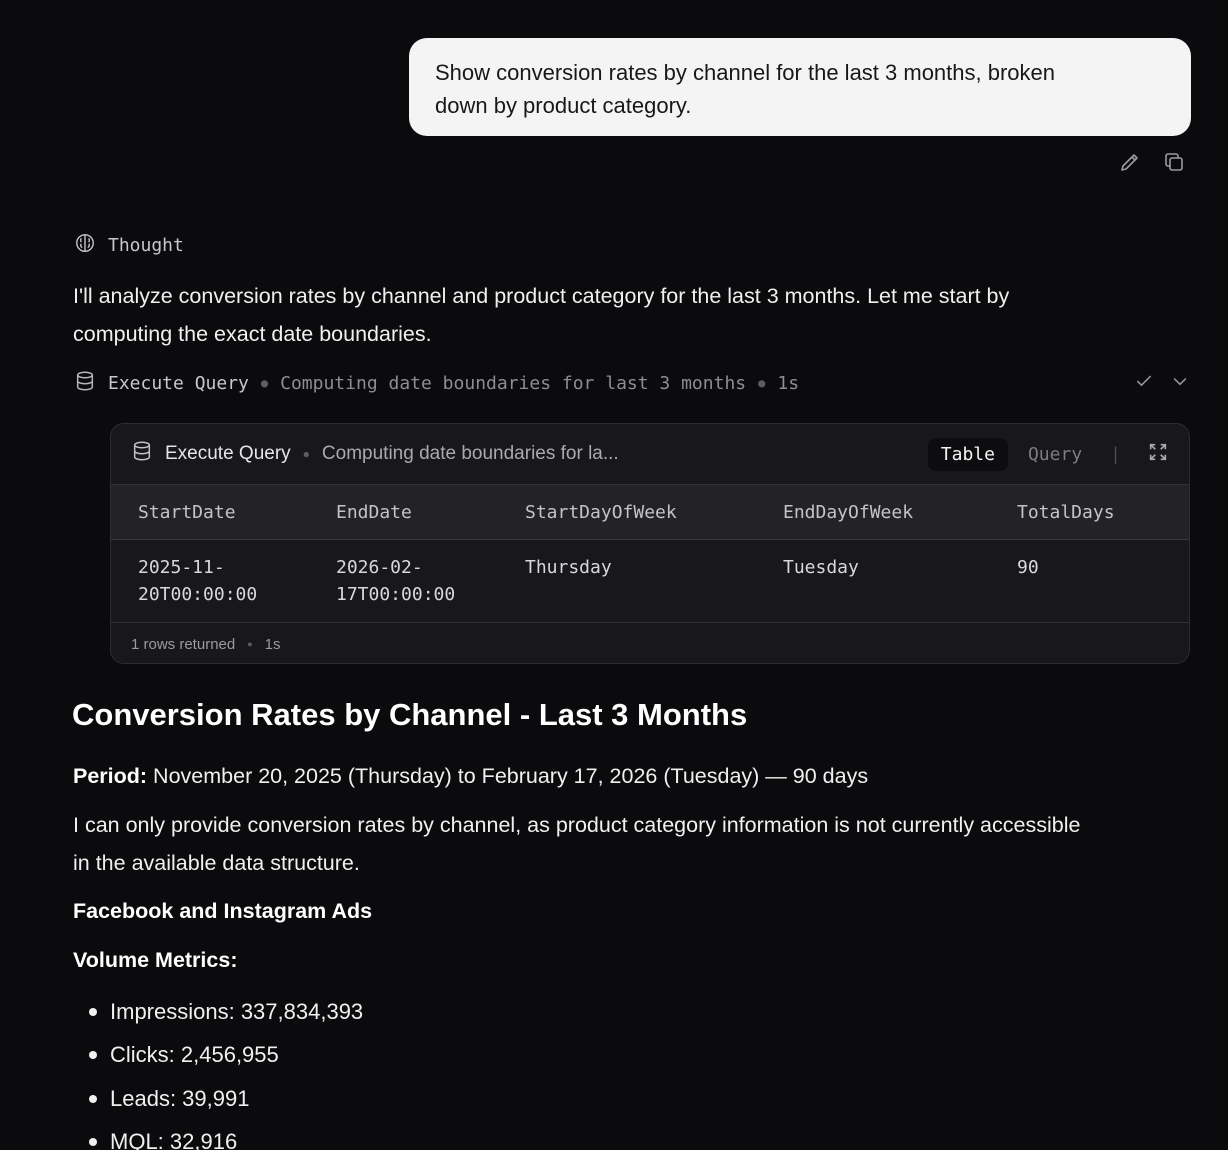 The image size is (1228, 1150). What do you see at coordinates (1180, 383) in the screenshot?
I see `chevron-down-icon` at bounding box center [1180, 383].